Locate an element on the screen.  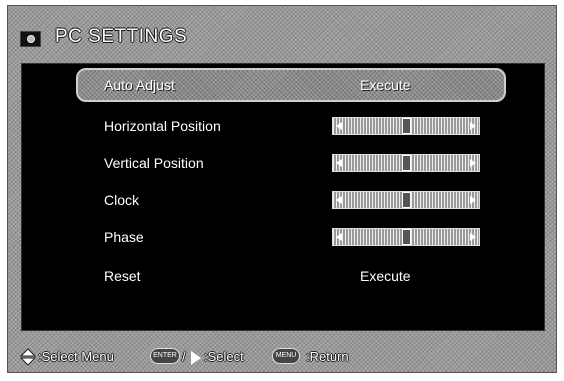
menu-item-label: Vertical Position is located at coordinates (154, 163).